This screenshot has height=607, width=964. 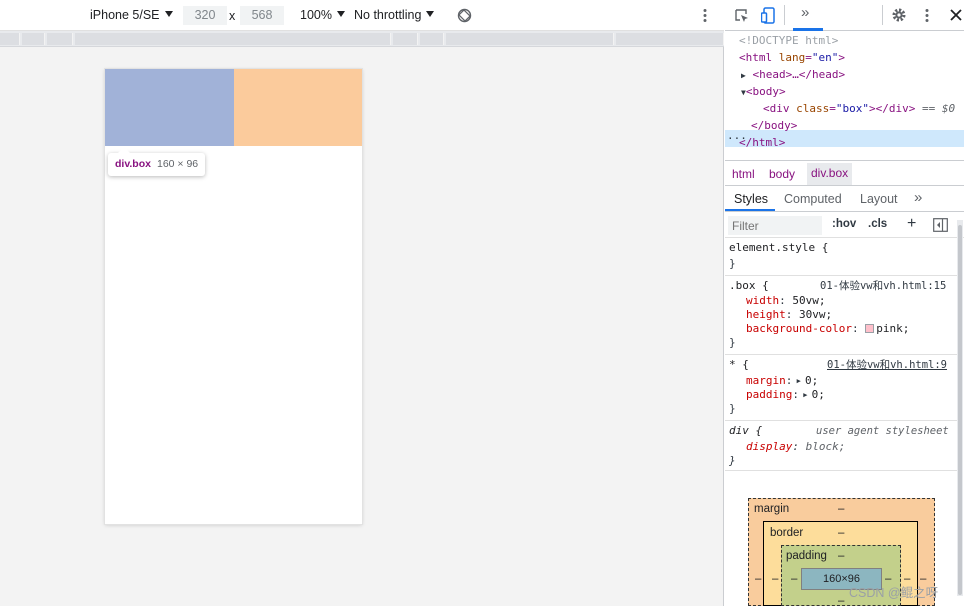 What do you see at coordinates (844, 15) in the screenshot?
I see `devtools-toolbar: »` at bounding box center [844, 15].